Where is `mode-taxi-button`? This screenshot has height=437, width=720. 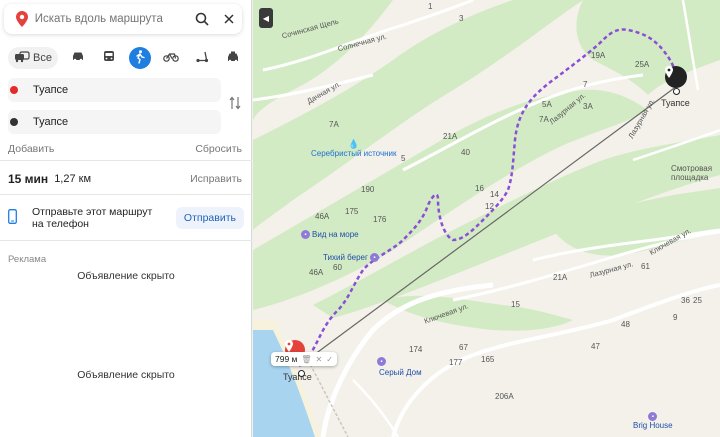
mode-taxi-button is located at coordinates (233, 58).